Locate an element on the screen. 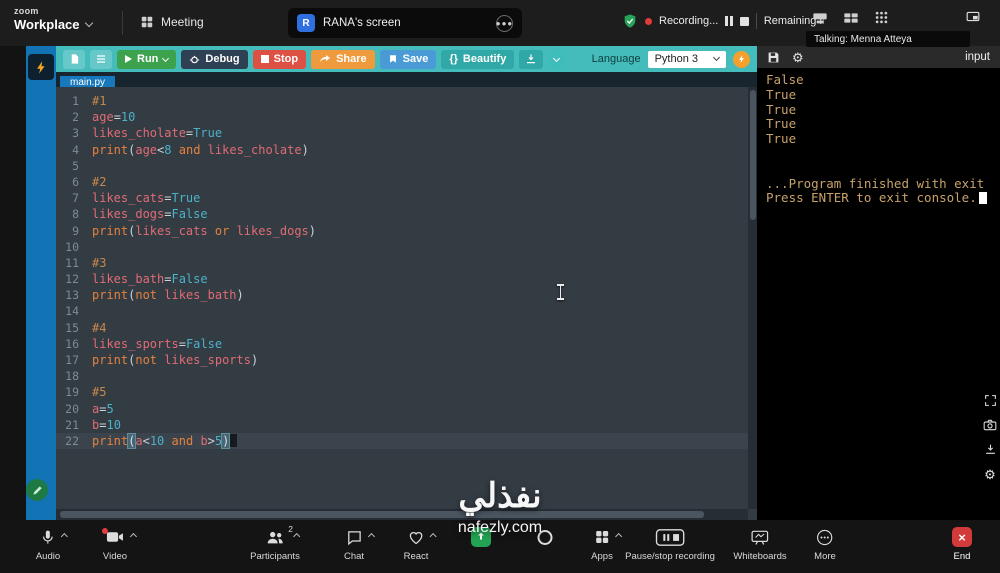 The height and width of the screenshot is (573, 1000). file-icon-button is located at coordinates (74, 59).